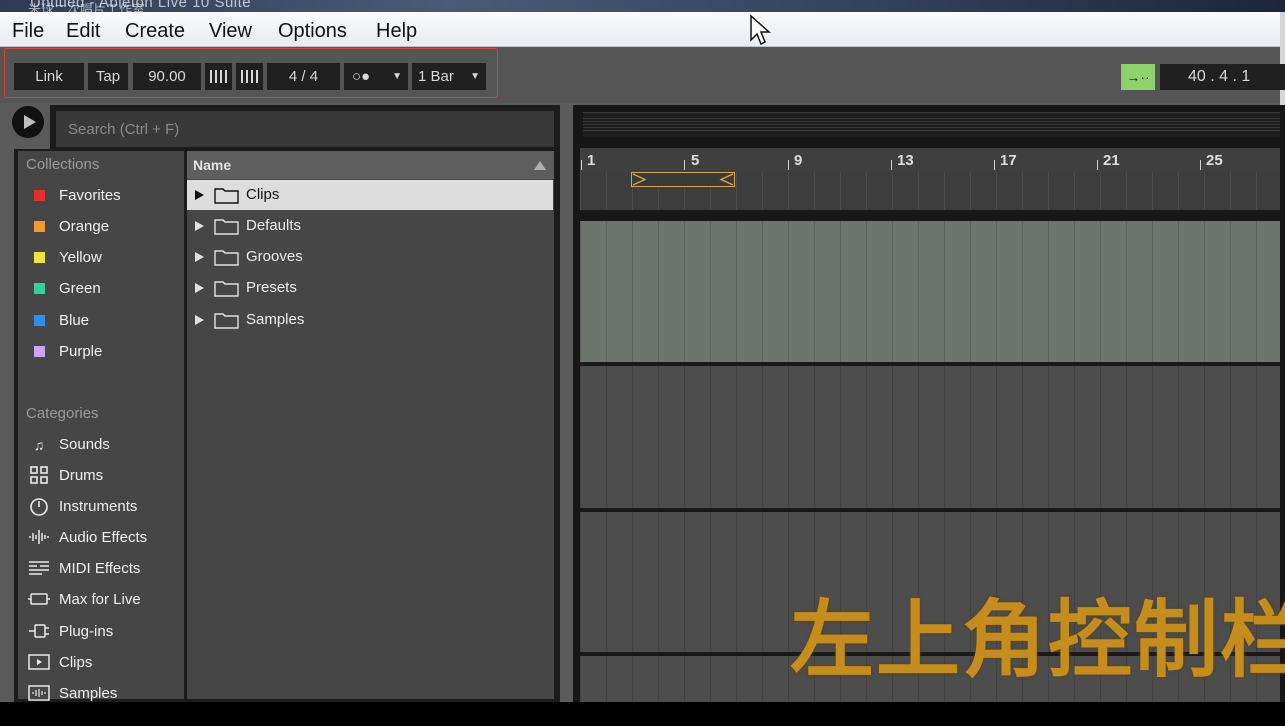  I want to click on waveform-icon, so click(39, 538).